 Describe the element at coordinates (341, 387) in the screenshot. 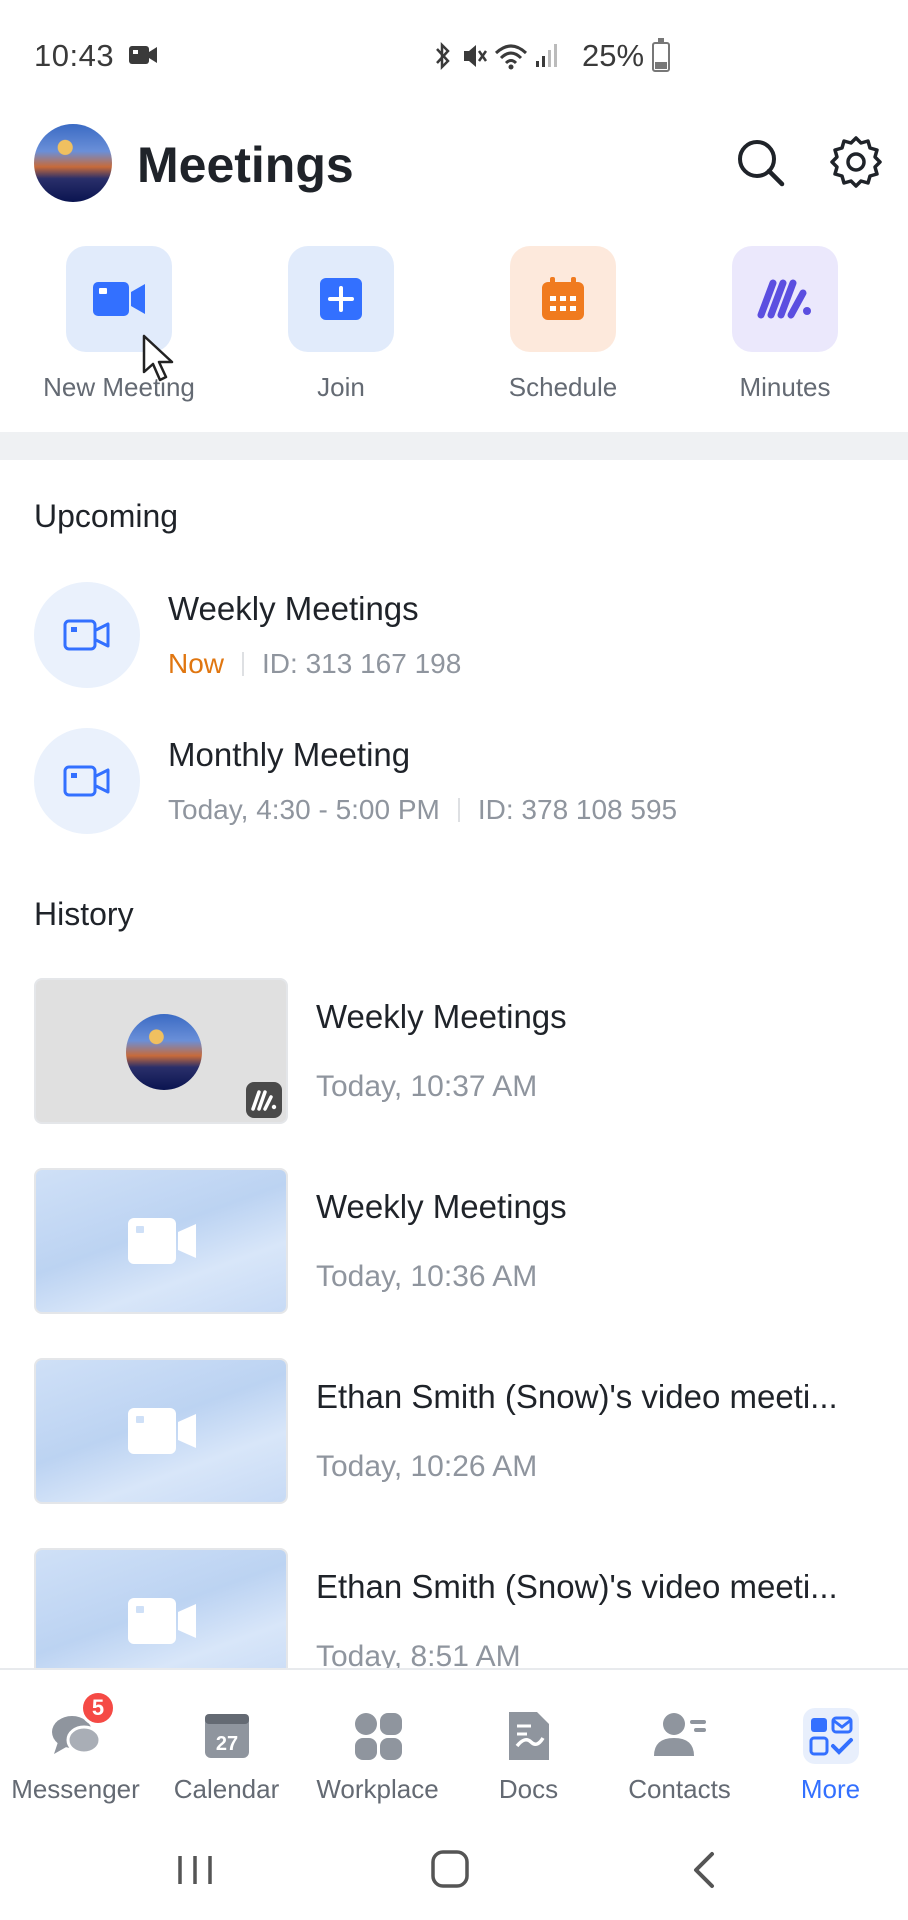

I see `join-label: Join` at that location.